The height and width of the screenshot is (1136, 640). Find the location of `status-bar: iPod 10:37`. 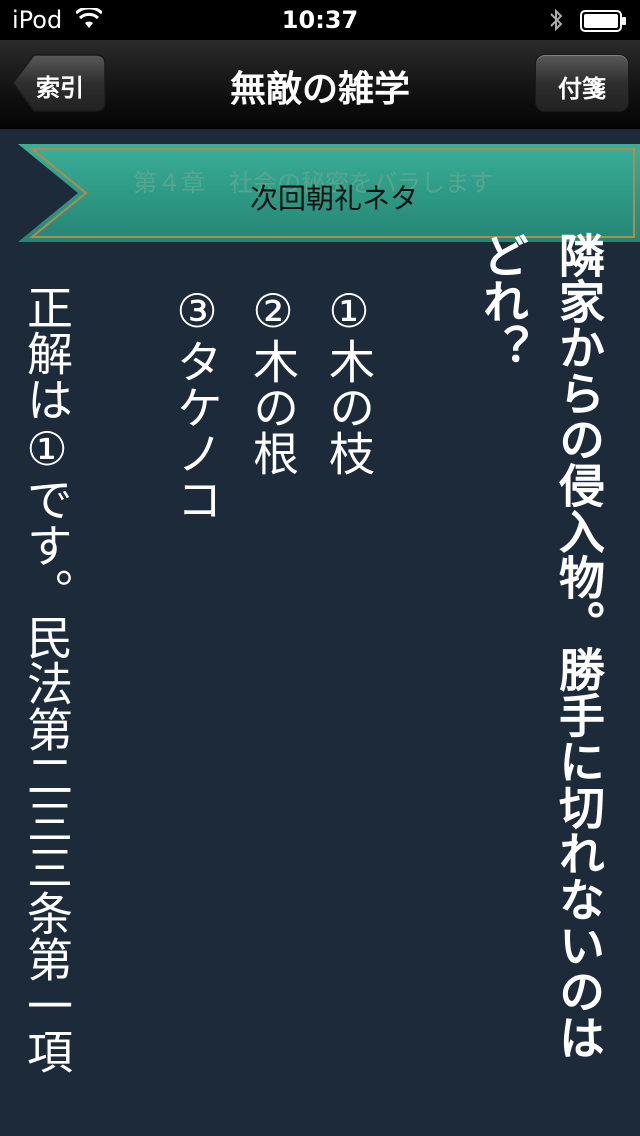

status-bar: iPod 10:37 is located at coordinates (320, 20).